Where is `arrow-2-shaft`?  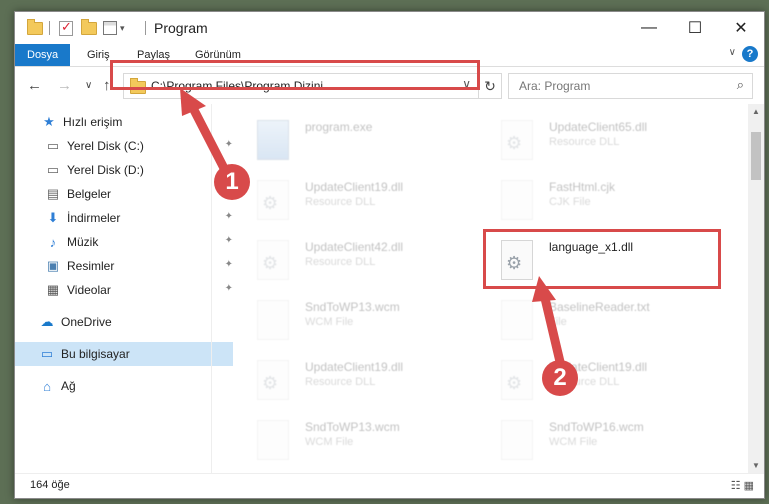
arrow-2-shaft is located at coordinates (552, 330).